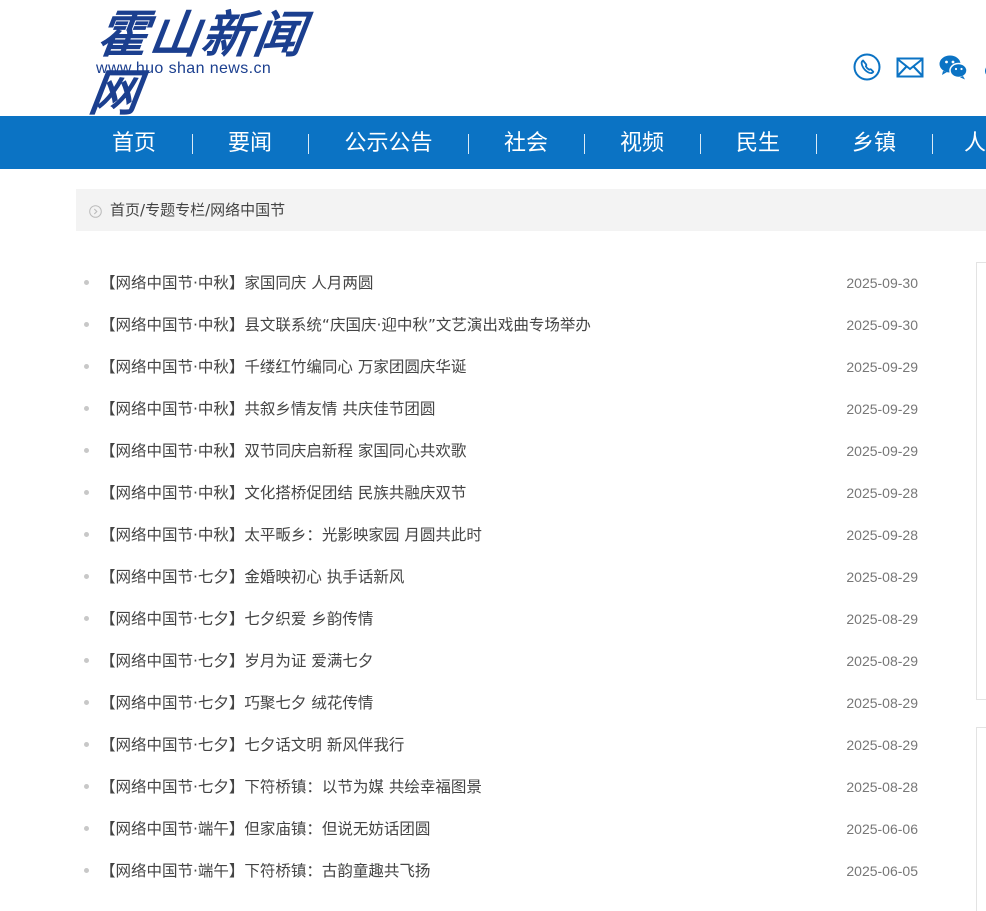 The width and height of the screenshot is (986, 911). I want to click on main-nav: 首页 要闻 公示公告 社会 视频 民生 乡镇 人, so click(493, 142).